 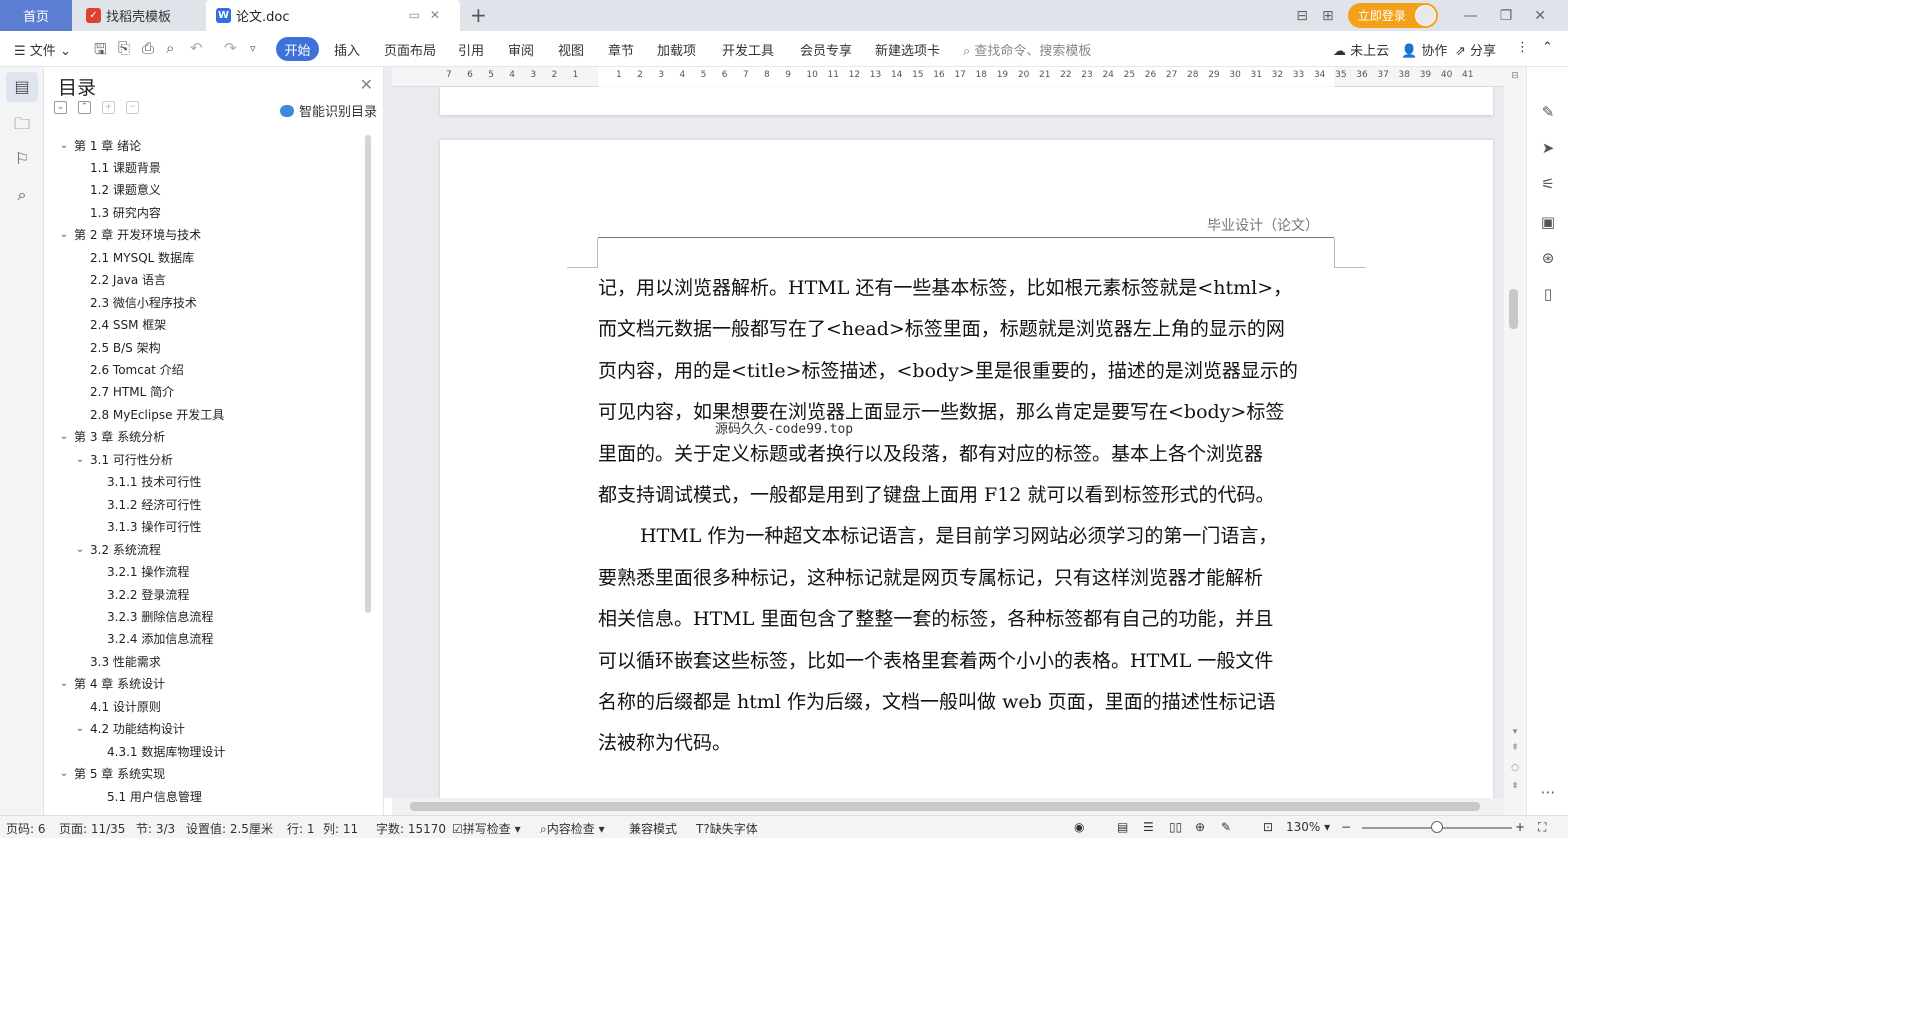 What do you see at coordinates (117, 661) in the screenshot?
I see `toc-item: 3.3 性能需求` at bounding box center [117, 661].